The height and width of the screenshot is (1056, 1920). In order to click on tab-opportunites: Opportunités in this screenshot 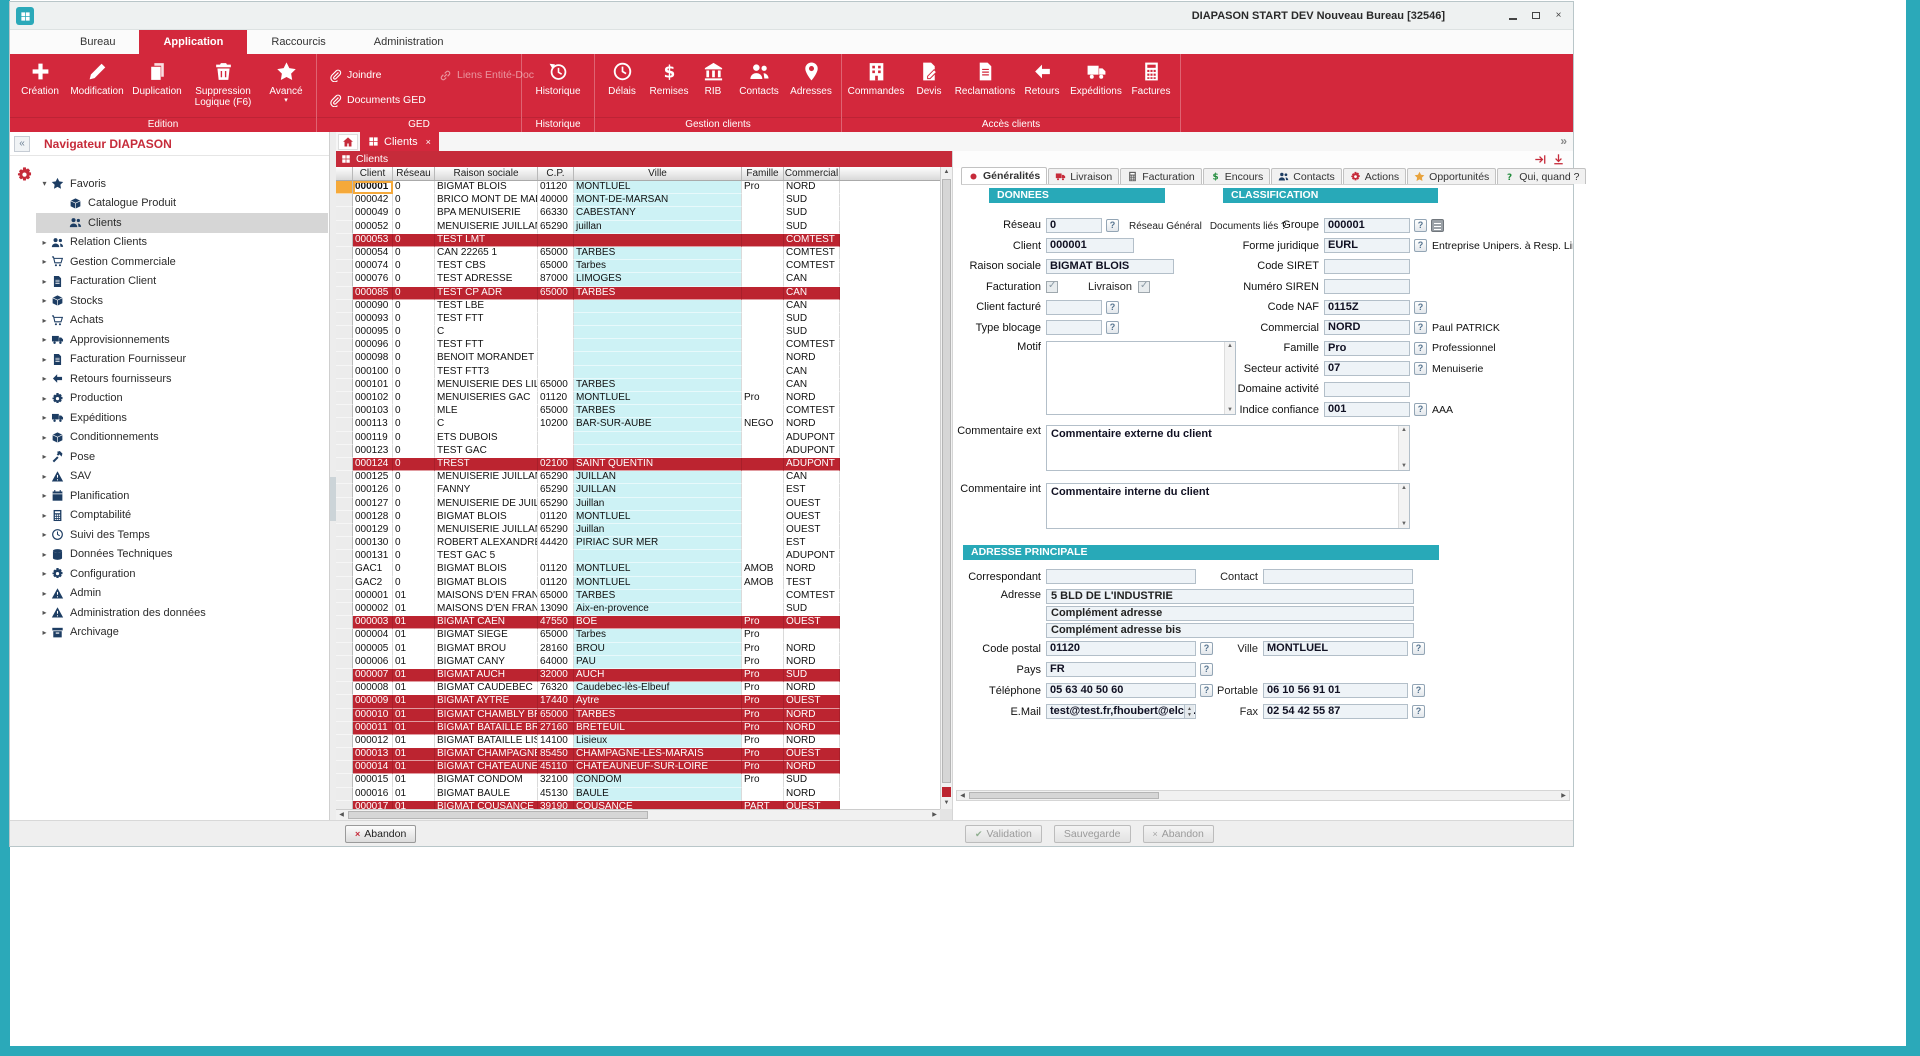, I will do `click(1452, 176)`.